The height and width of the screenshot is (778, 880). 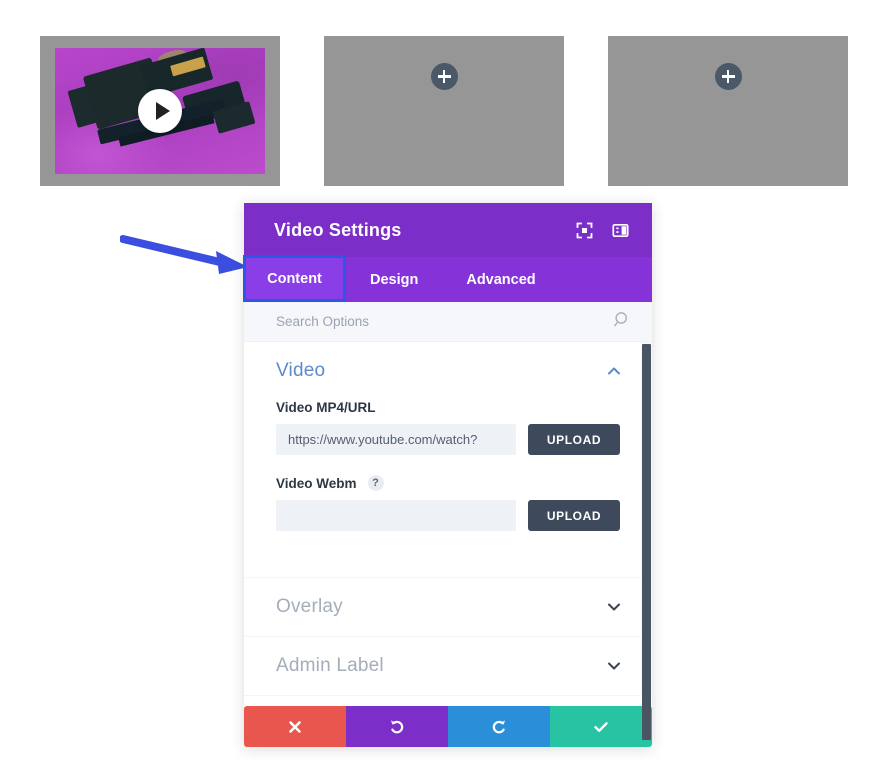 I want to click on video-mp4-url-input, so click(x=396, y=439).